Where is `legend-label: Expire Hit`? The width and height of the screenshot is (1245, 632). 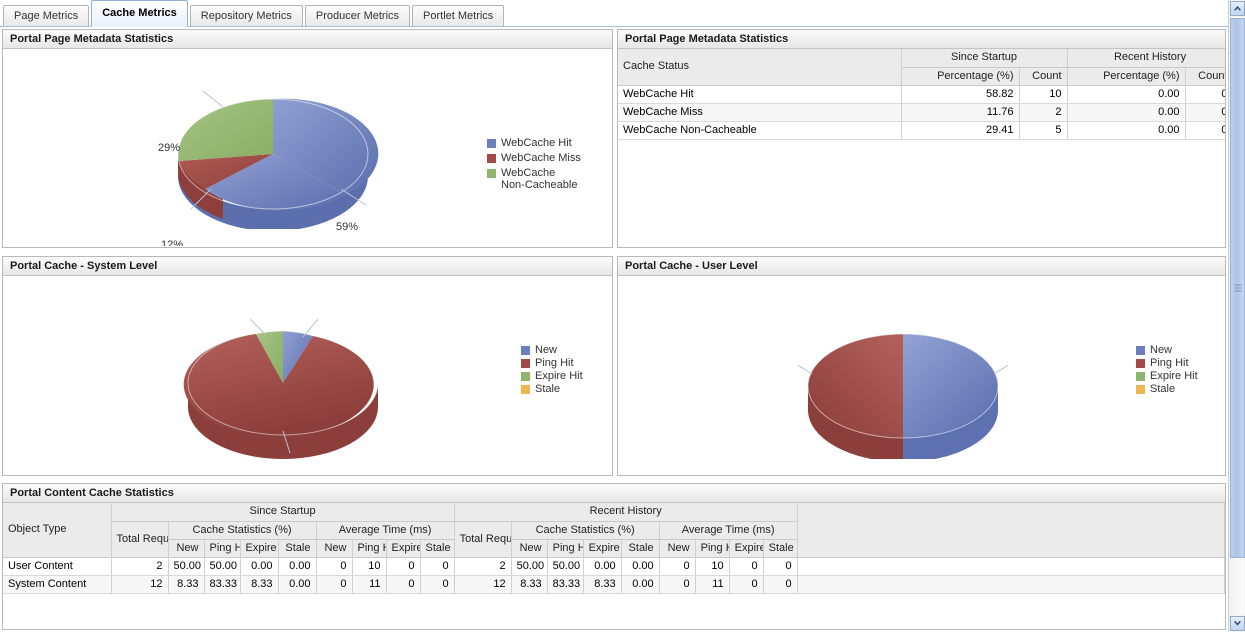
legend-label: Expire Hit is located at coordinates (559, 376).